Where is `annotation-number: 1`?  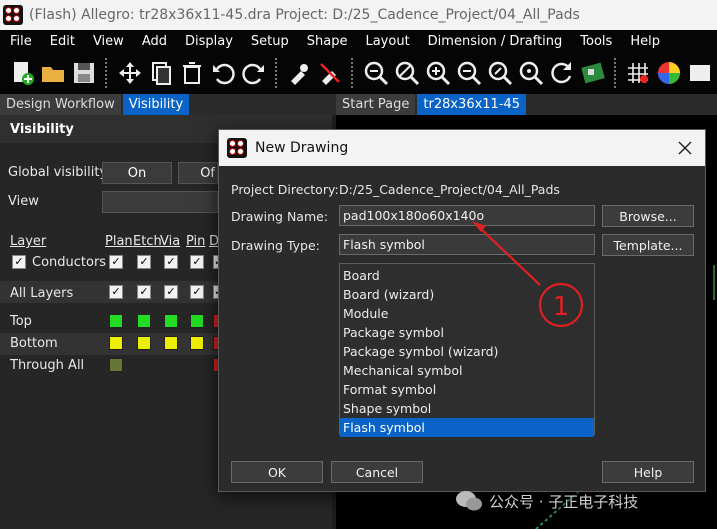 annotation-number: 1 is located at coordinates (561, 307).